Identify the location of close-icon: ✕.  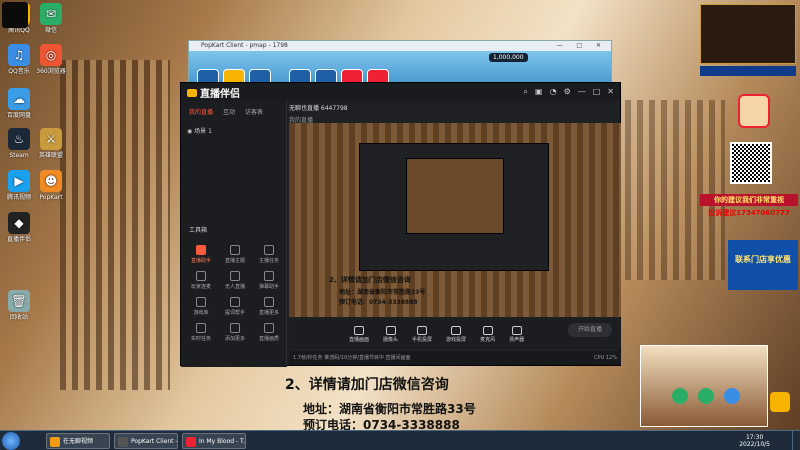
(610, 92).